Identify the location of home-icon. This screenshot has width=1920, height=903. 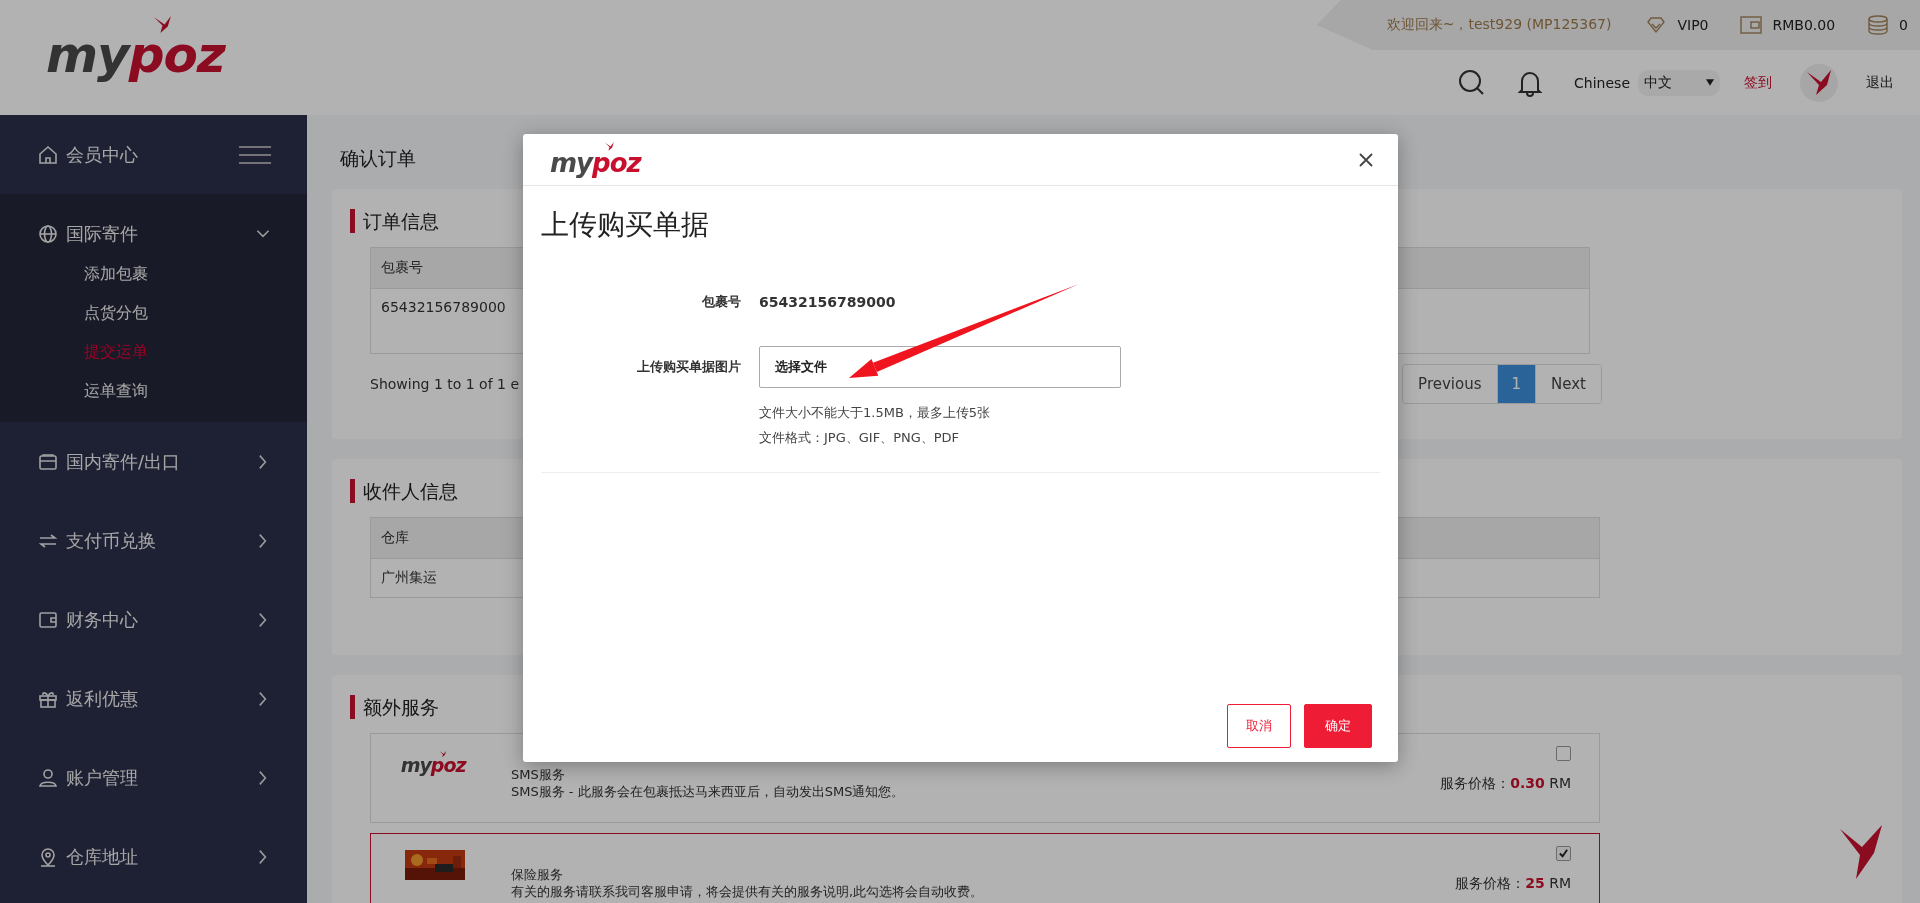
(48, 154).